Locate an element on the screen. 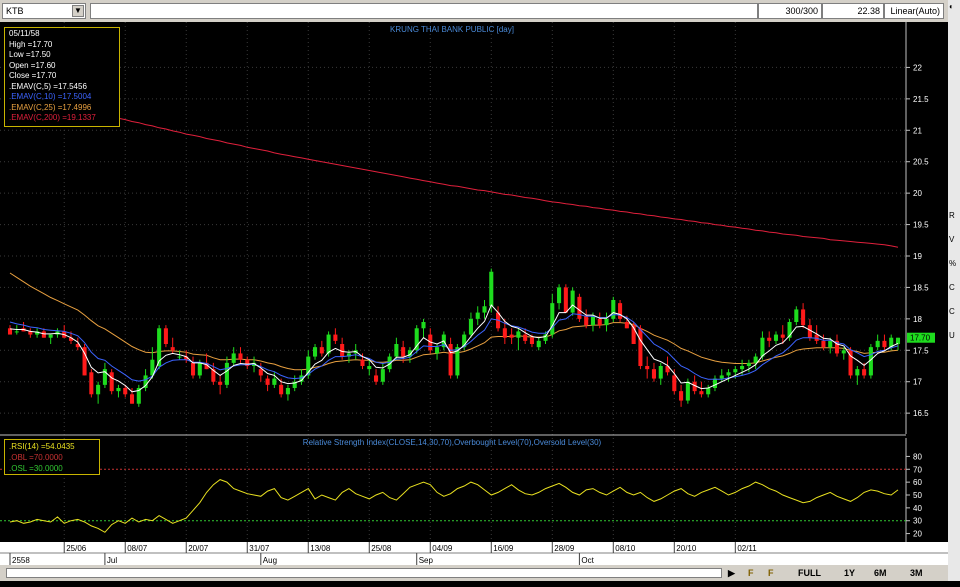 Image resolution: width=960 pixels, height=587 pixels. x-tick-label: 13/08 is located at coordinates (320, 548).